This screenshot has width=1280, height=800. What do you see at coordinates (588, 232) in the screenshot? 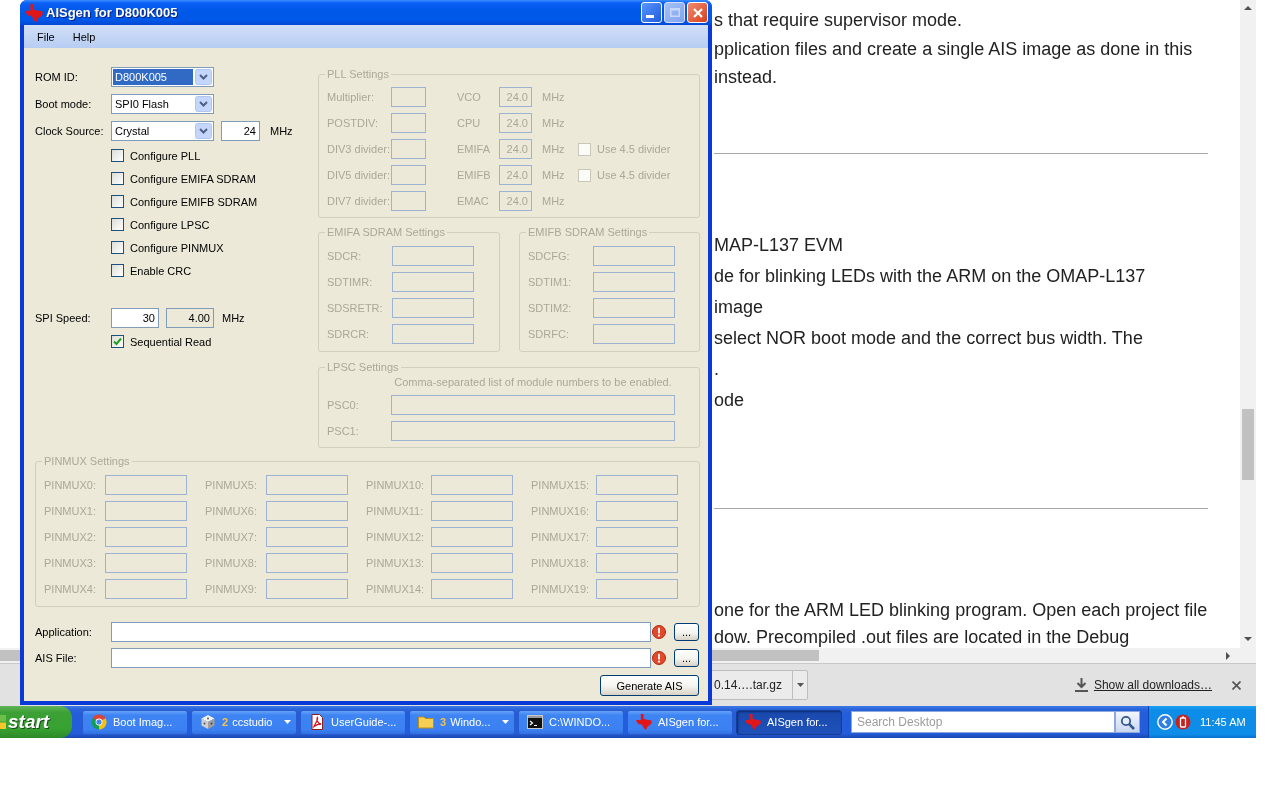
I see `group-title: EMIFB SDRAM Settings` at bounding box center [588, 232].